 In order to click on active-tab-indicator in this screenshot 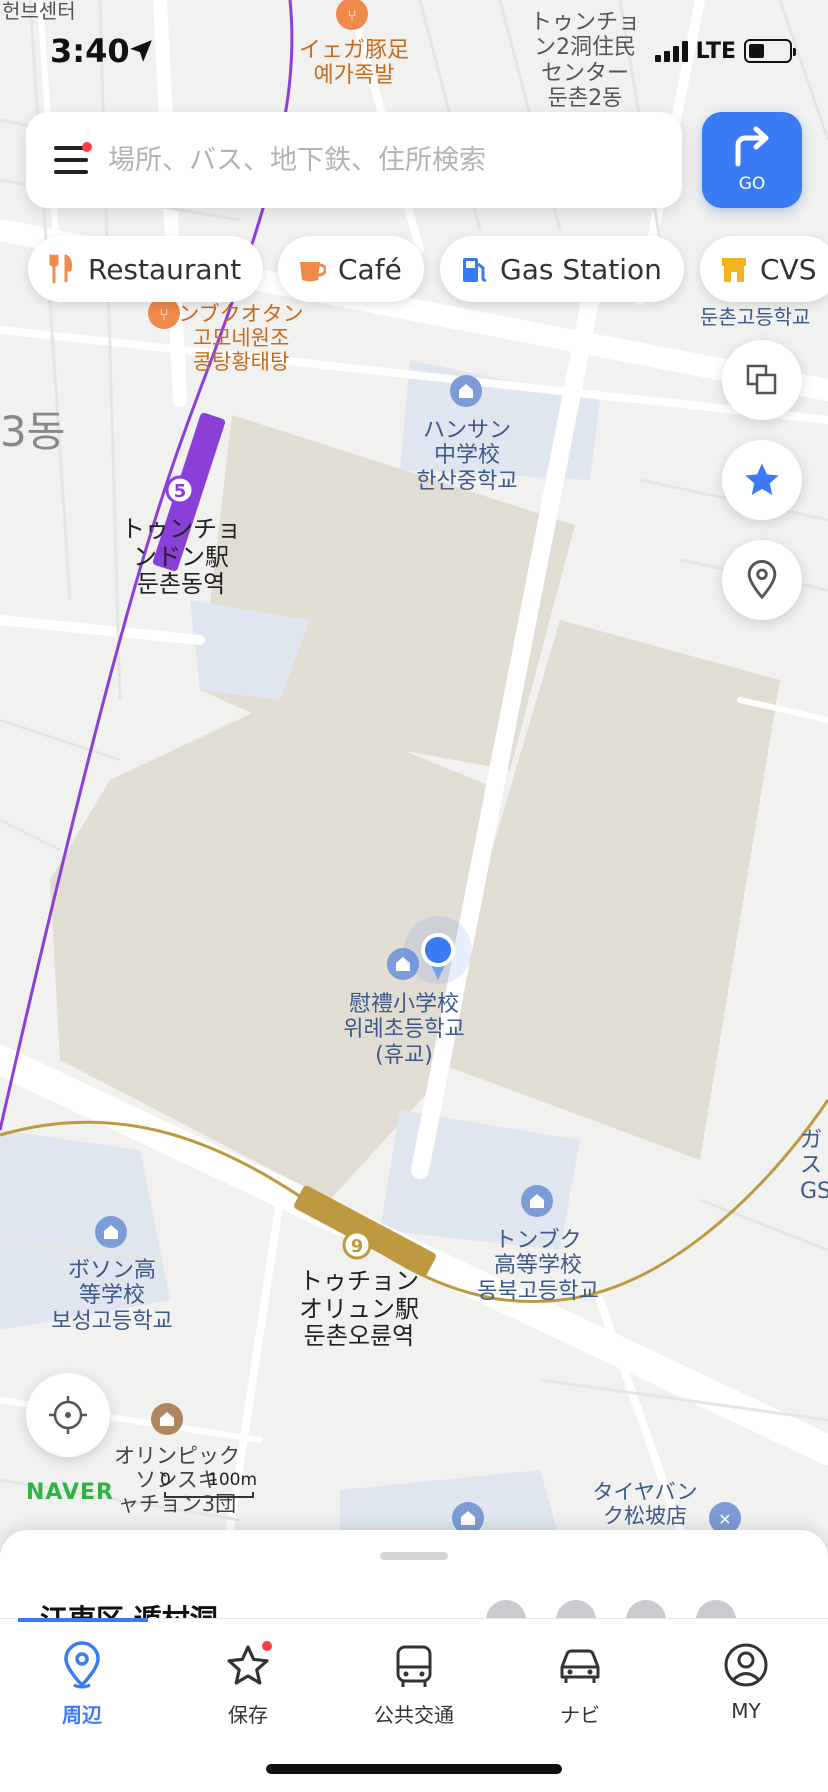, I will do `click(83, 1620)`.